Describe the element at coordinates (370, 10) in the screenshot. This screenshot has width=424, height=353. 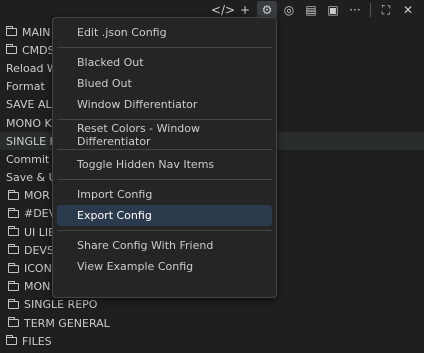
I see `toolbar-separator` at that location.